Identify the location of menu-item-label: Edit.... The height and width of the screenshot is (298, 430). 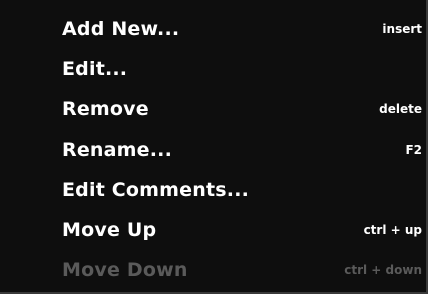
(95, 69).